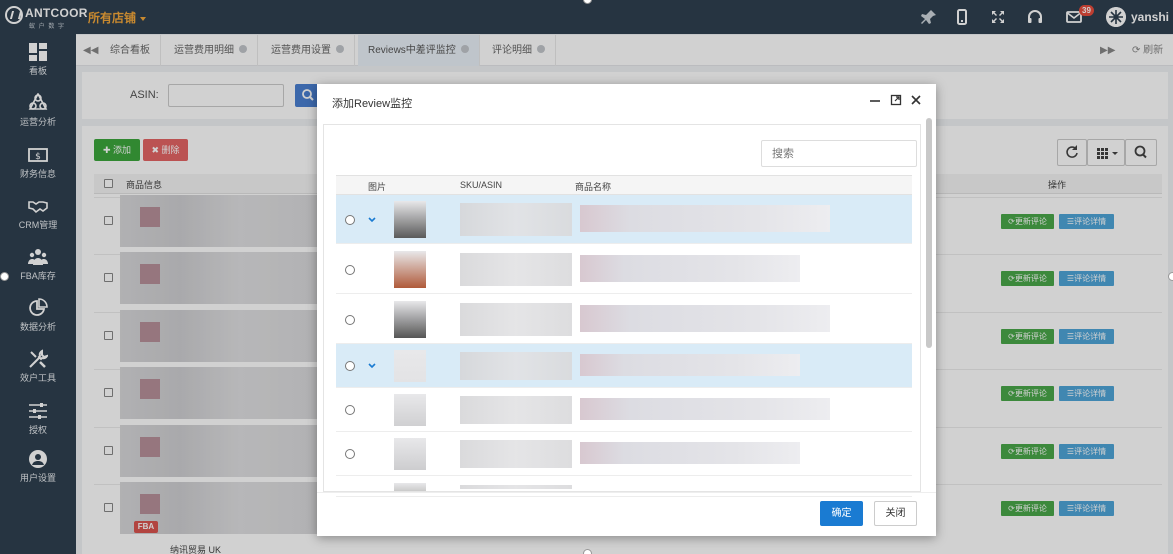 The width and height of the screenshot is (1173, 554). I want to click on table-search-button, so click(1141, 152).